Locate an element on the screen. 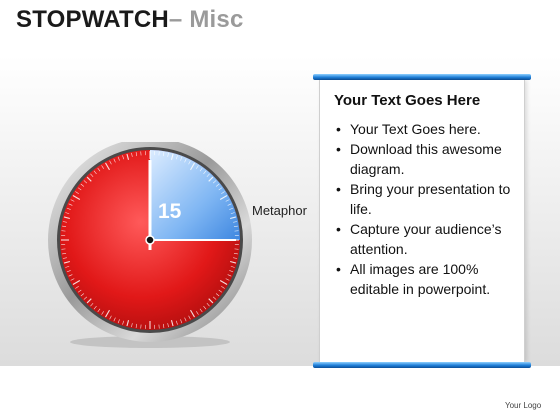 This screenshot has width=560, height=420. bullet-item: Bring your presentation to life. is located at coordinates (424, 199).